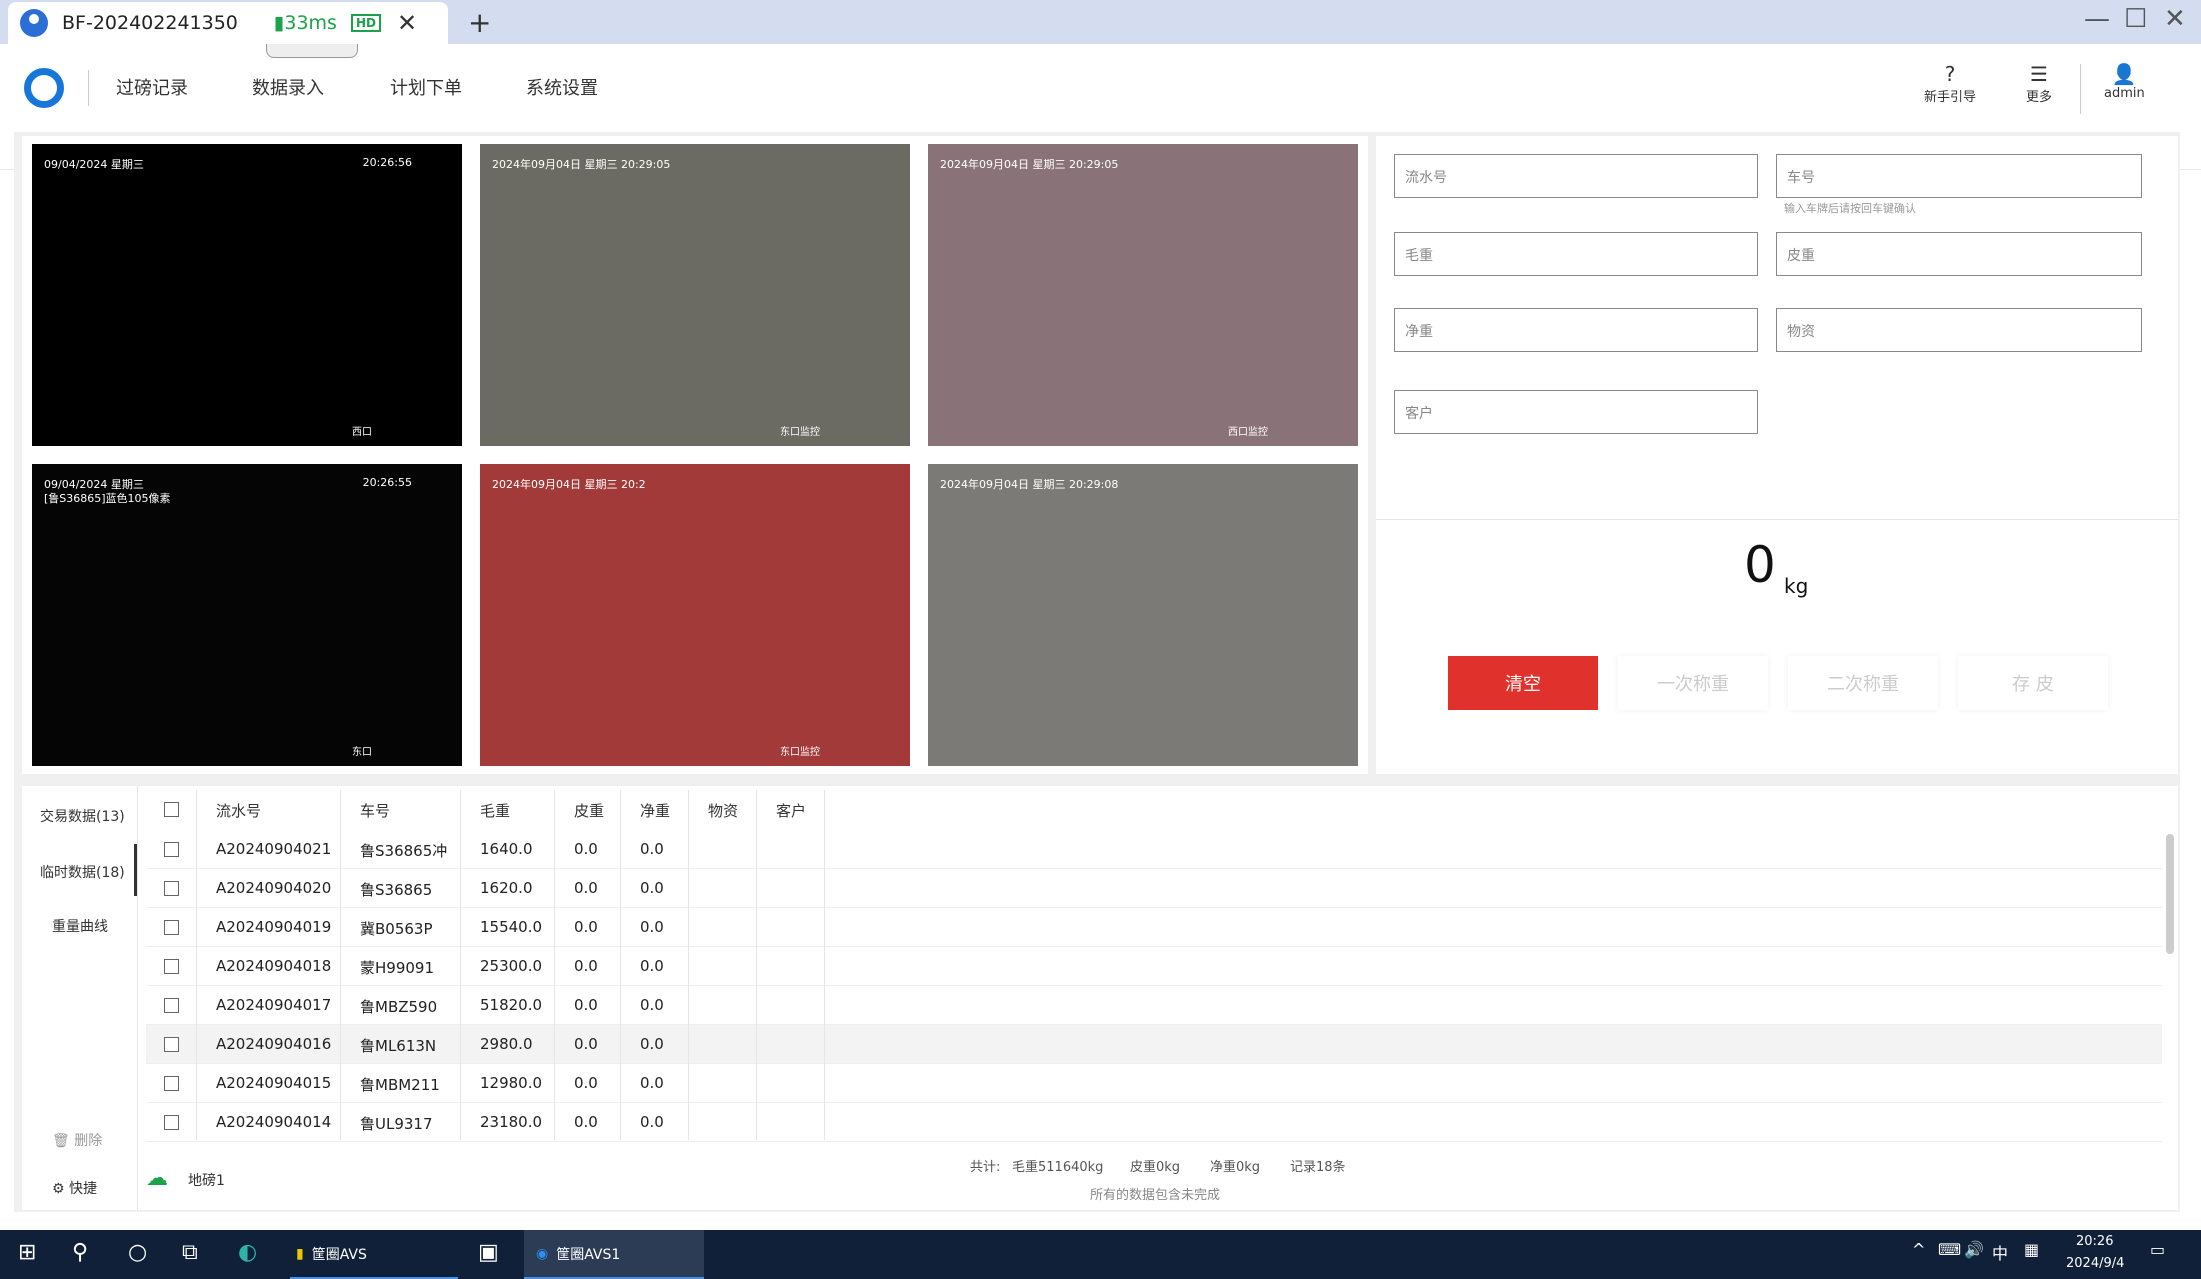 The image size is (2201, 1279). What do you see at coordinates (1959, 254) in the screenshot?
I see `tare-field: 皮重` at bounding box center [1959, 254].